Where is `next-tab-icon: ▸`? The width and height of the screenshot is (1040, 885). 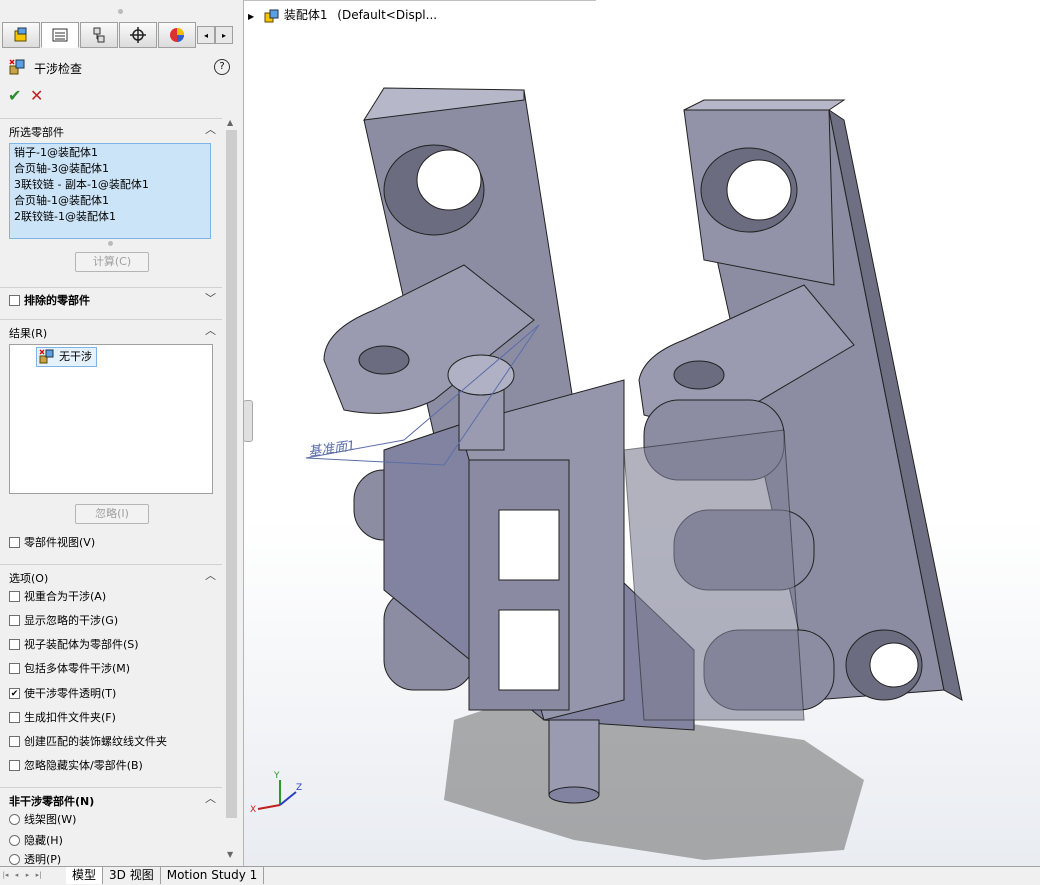 next-tab-icon: ▸ is located at coordinates (27, 876).